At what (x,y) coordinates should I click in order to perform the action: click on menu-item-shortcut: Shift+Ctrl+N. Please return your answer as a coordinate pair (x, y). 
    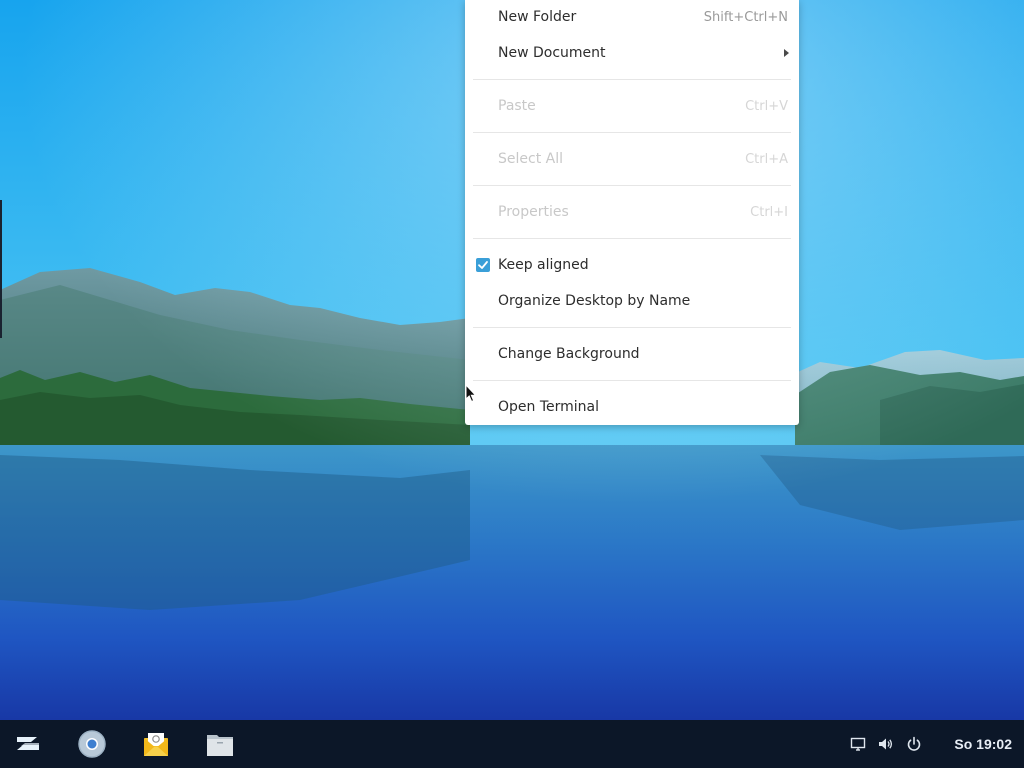
    Looking at the image, I should click on (745, 17).